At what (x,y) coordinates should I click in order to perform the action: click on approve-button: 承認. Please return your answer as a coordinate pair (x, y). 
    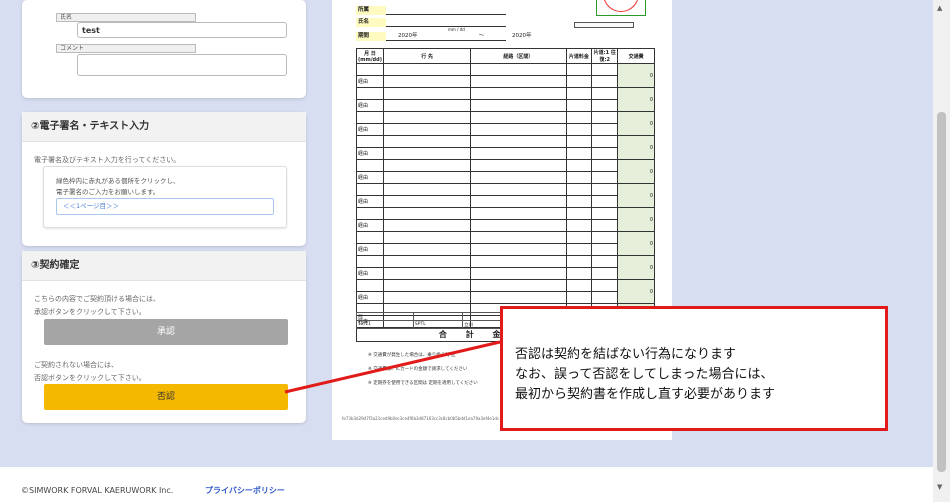
    Looking at the image, I should click on (166, 332).